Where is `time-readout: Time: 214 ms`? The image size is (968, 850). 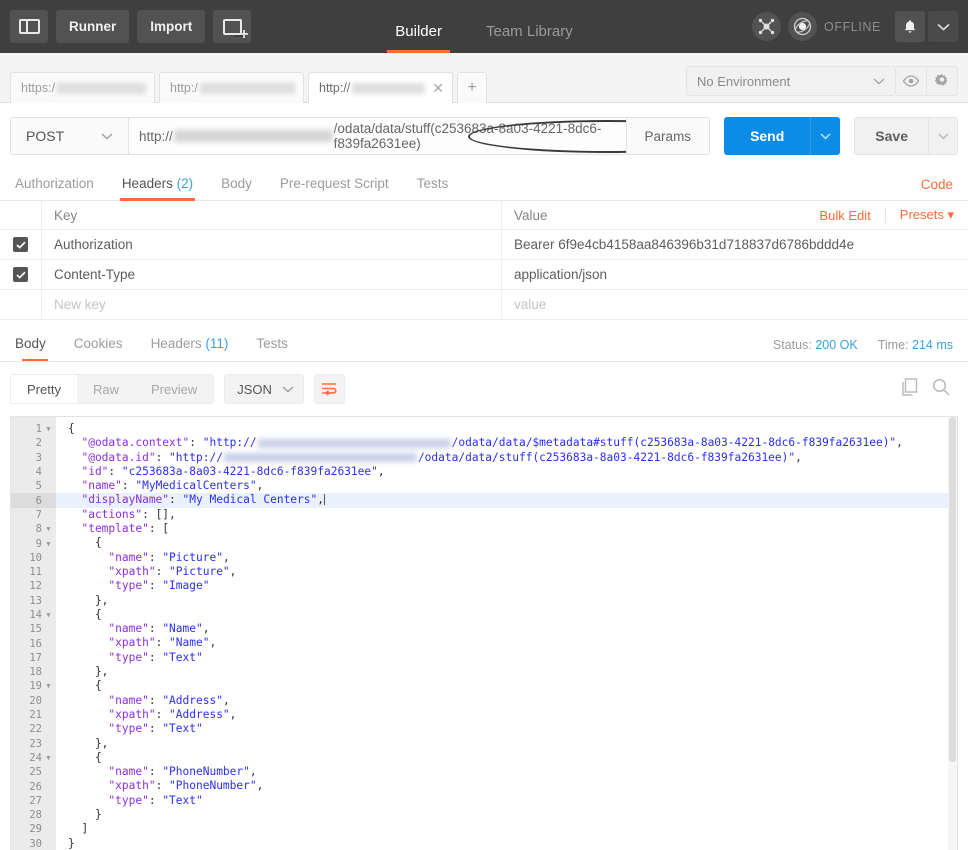
time-readout: Time: 214 ms is located at coordinates (915, 345).